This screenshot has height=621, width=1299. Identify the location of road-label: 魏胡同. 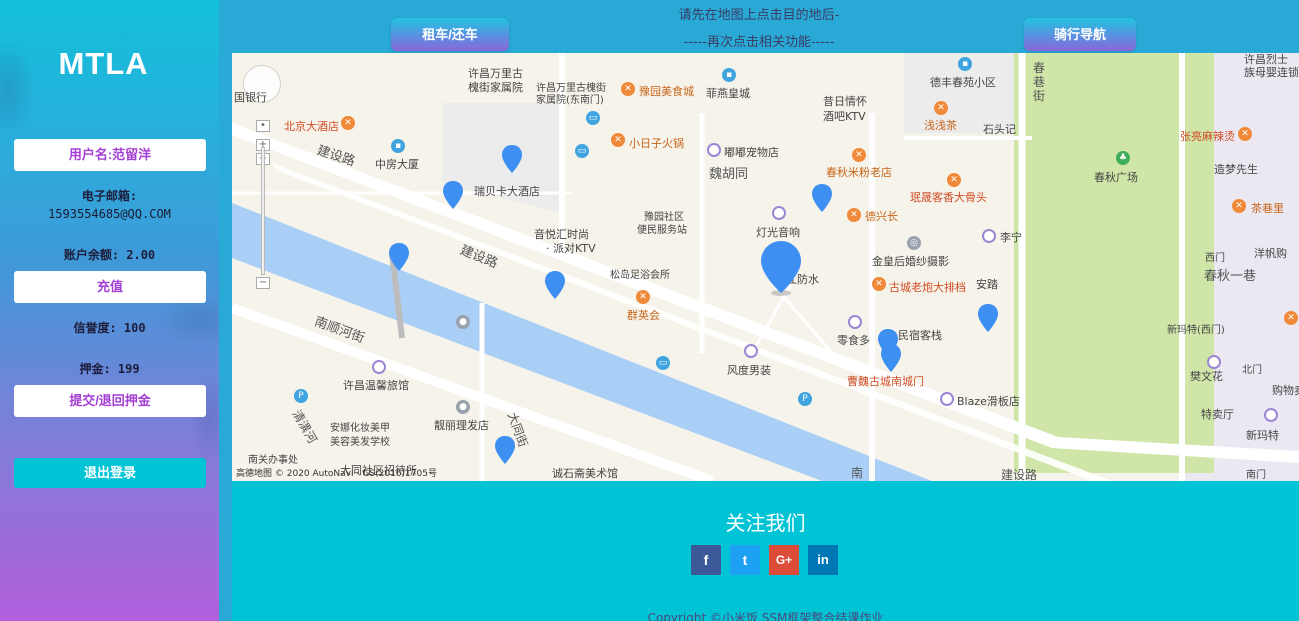
(729, 174).